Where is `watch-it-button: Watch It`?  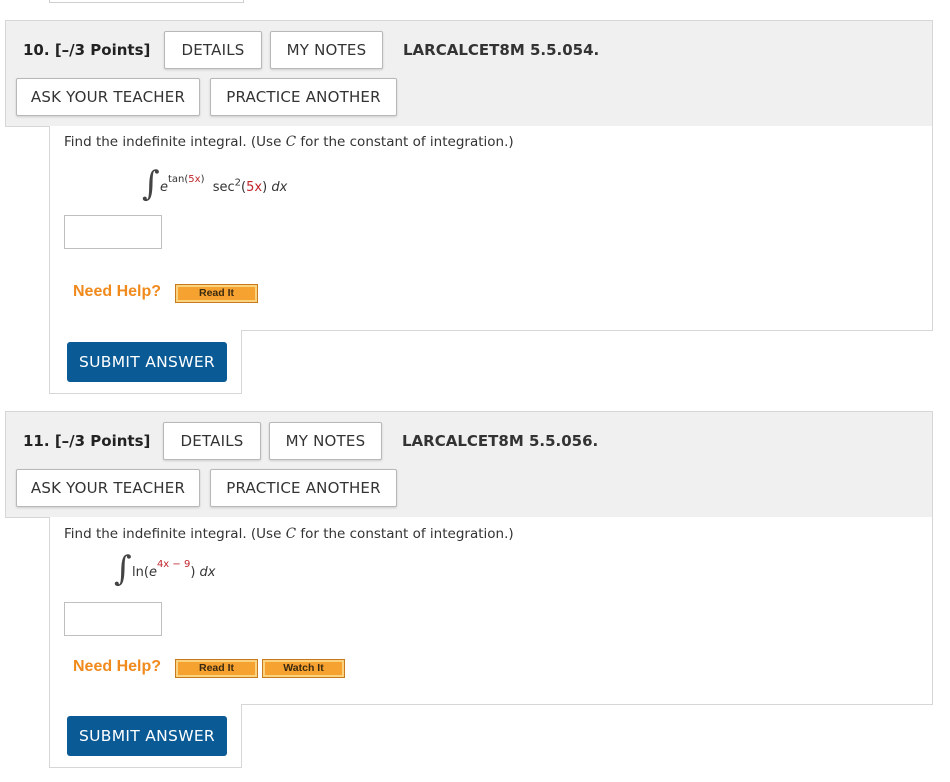
watch-it-button: Watch It is located at coordinates (303, 668).